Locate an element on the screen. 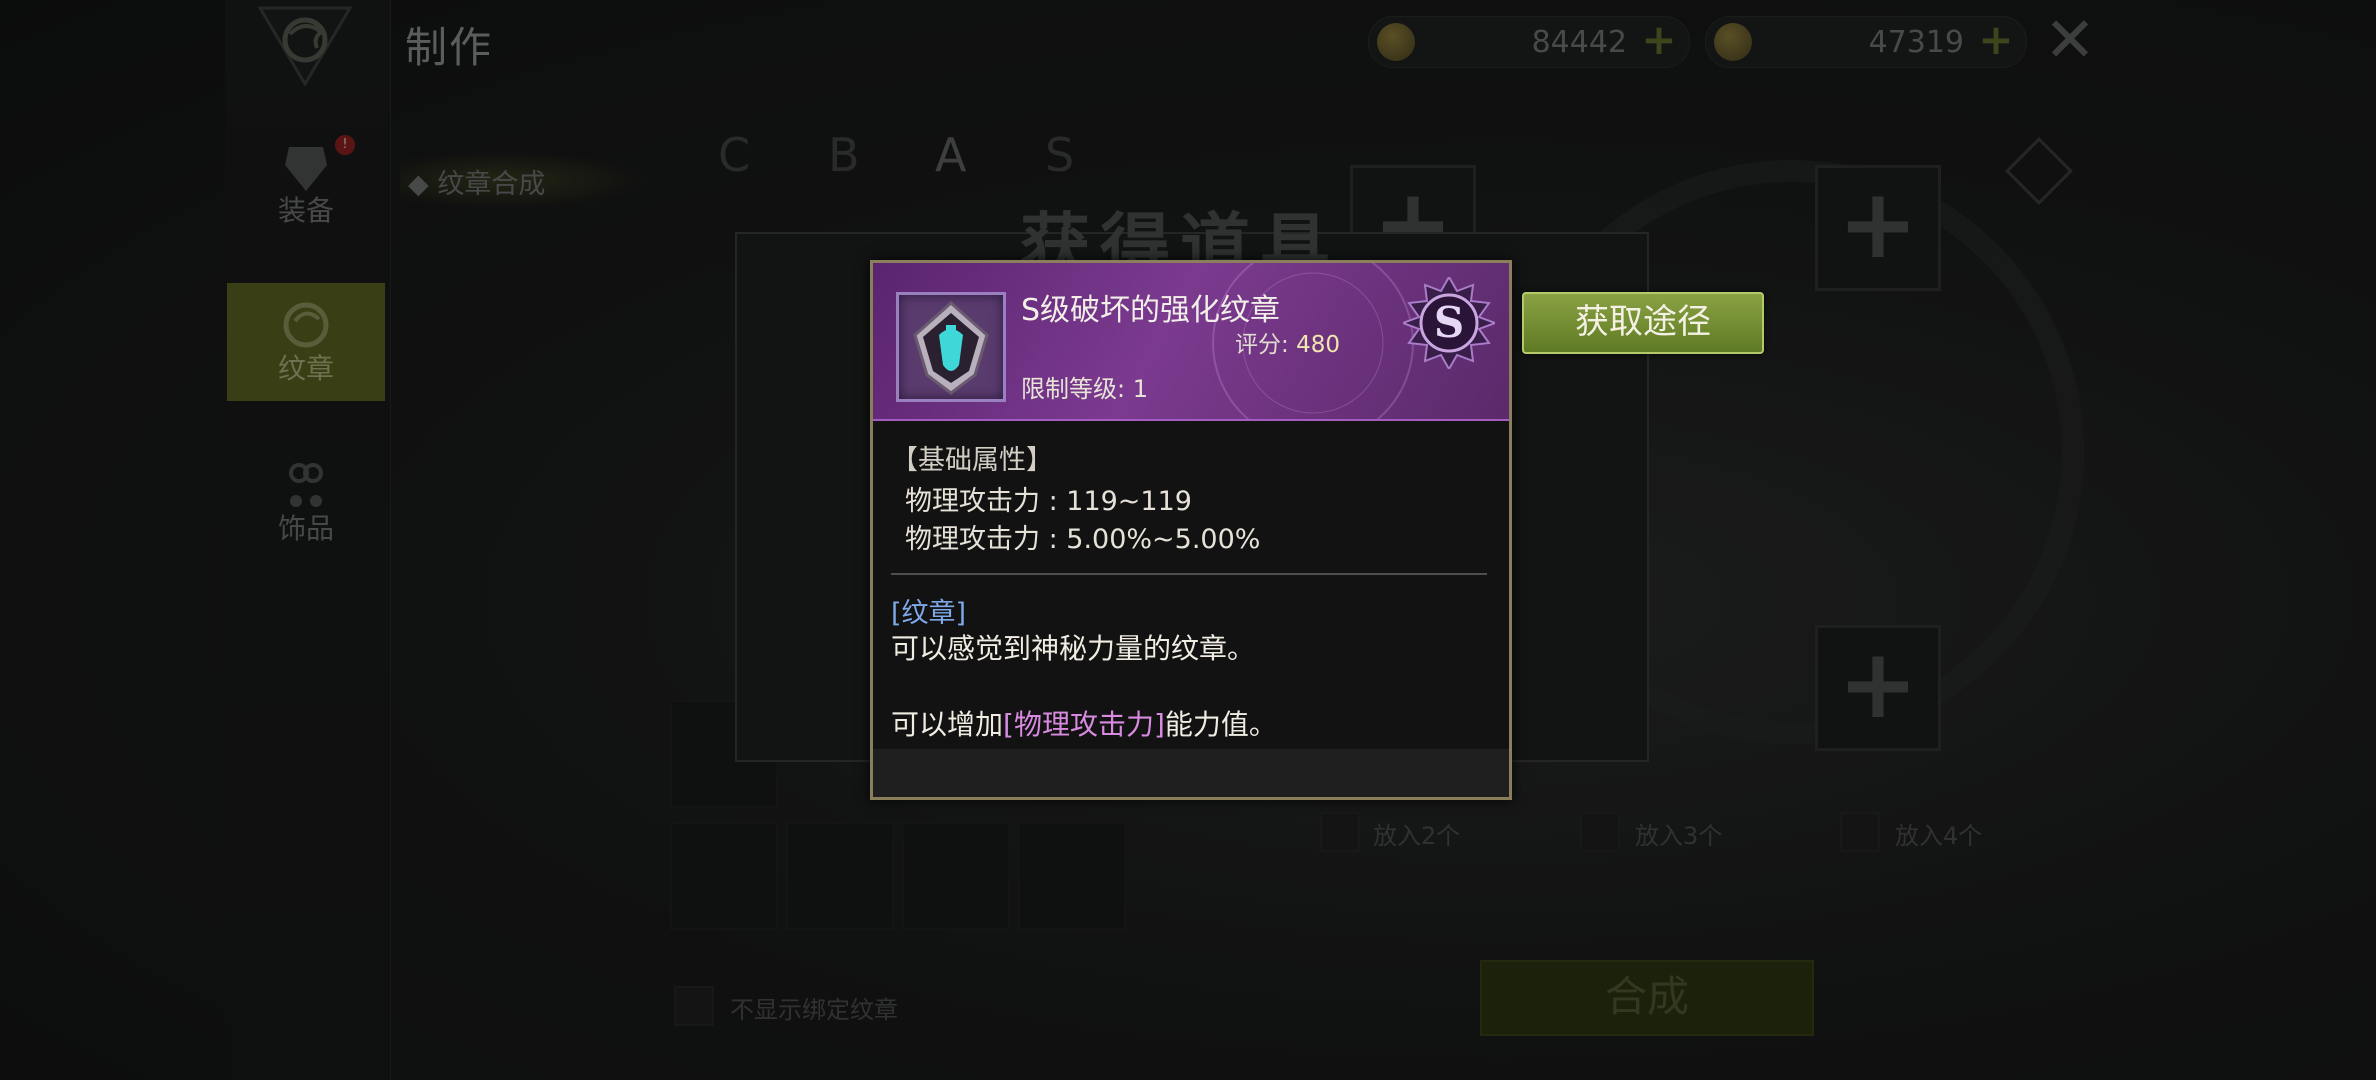 The image size is (2376, 1080). item-score: 评分: 480 is located at coordinates (1287, 342).